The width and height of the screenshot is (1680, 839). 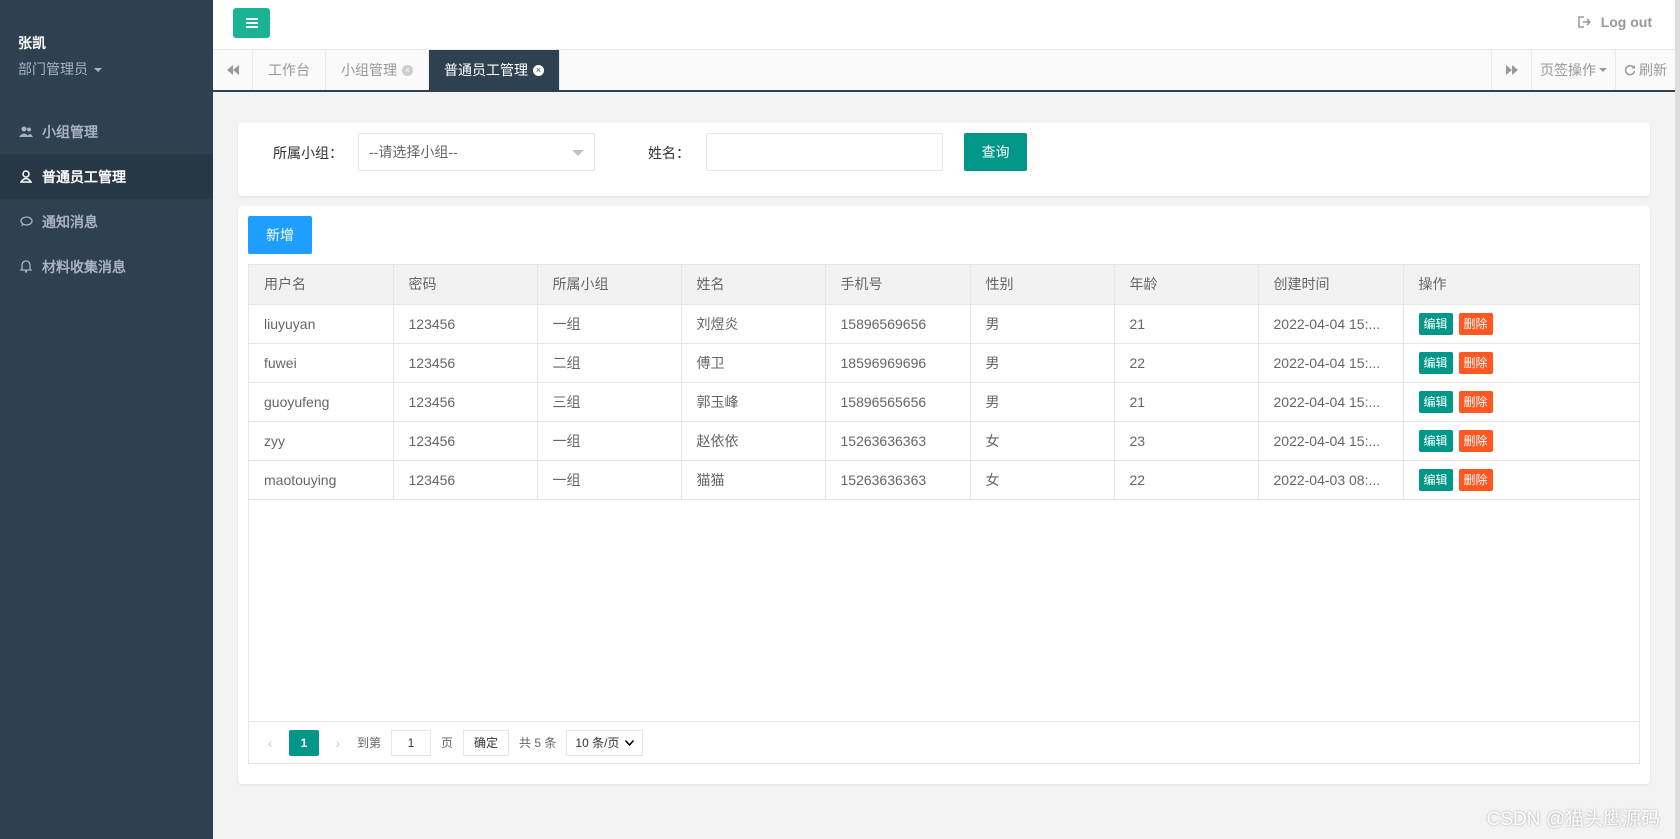 What do you see at coordinates (898, 324) in the screenshot?
I see `table-cell: 15896569656` at bounding box center [898, 324].